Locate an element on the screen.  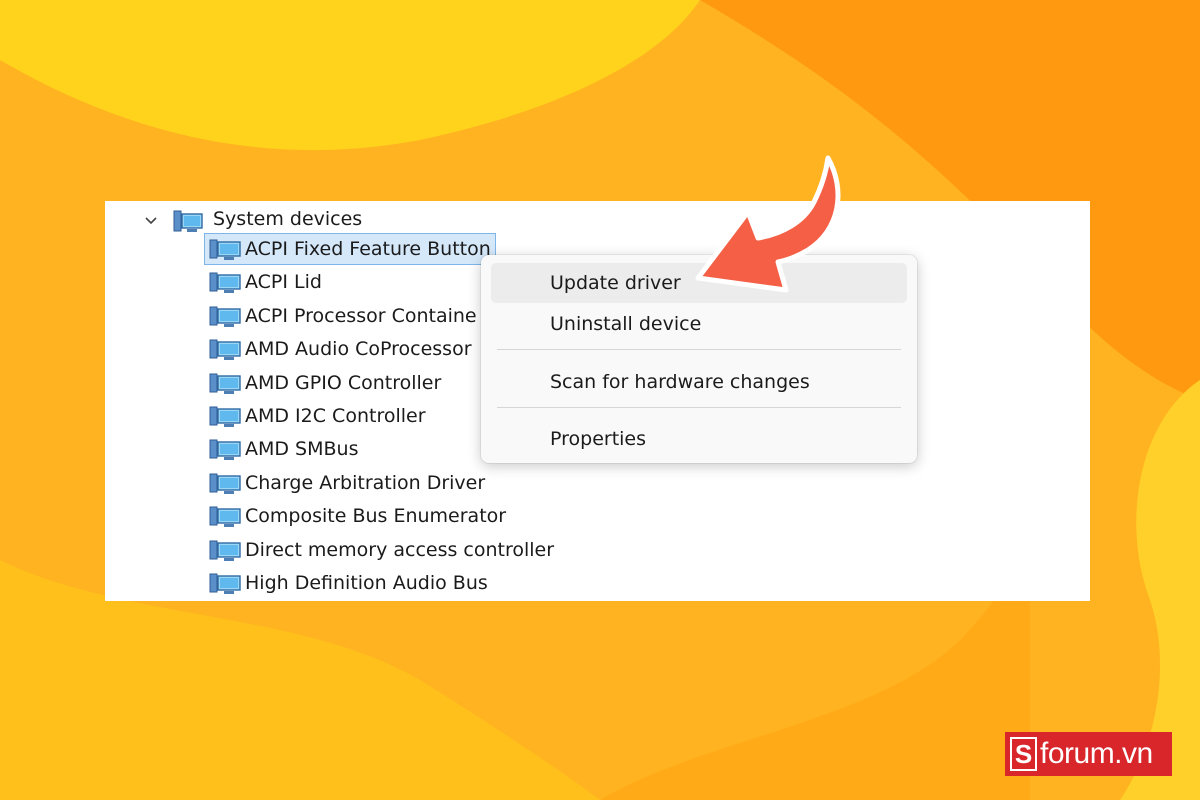
device-label: Charge Arbitration Driver is located at coordinates (365, 482).